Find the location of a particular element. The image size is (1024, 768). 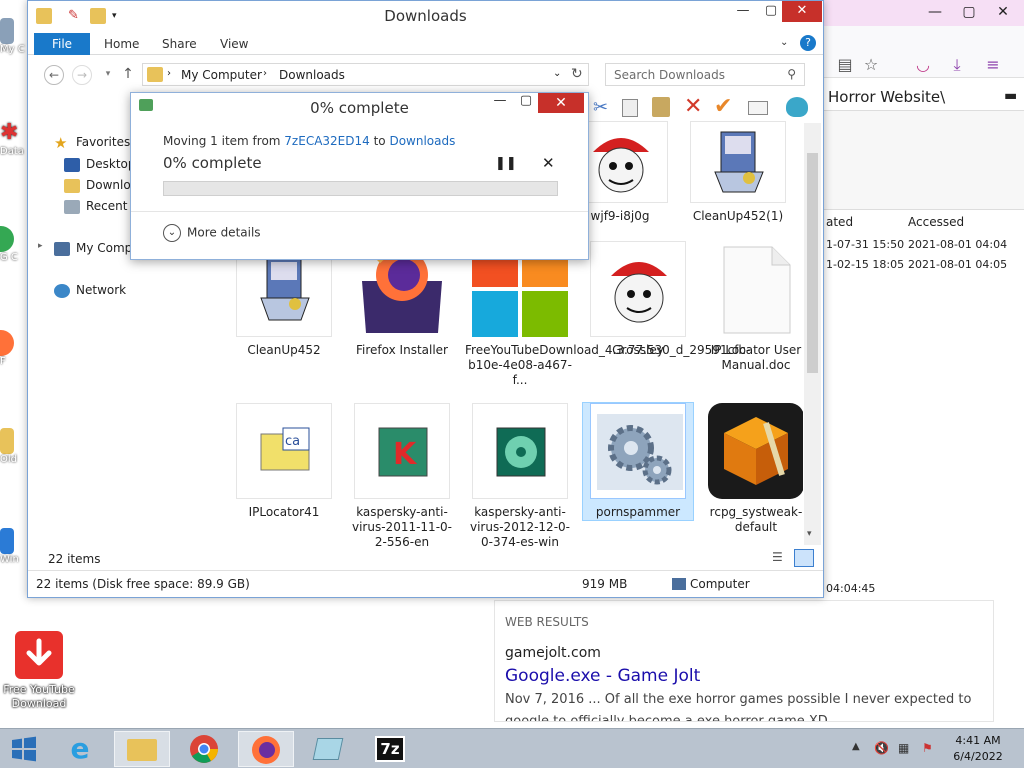

taskbar-file-explorer is located at coordinates (142, 749).